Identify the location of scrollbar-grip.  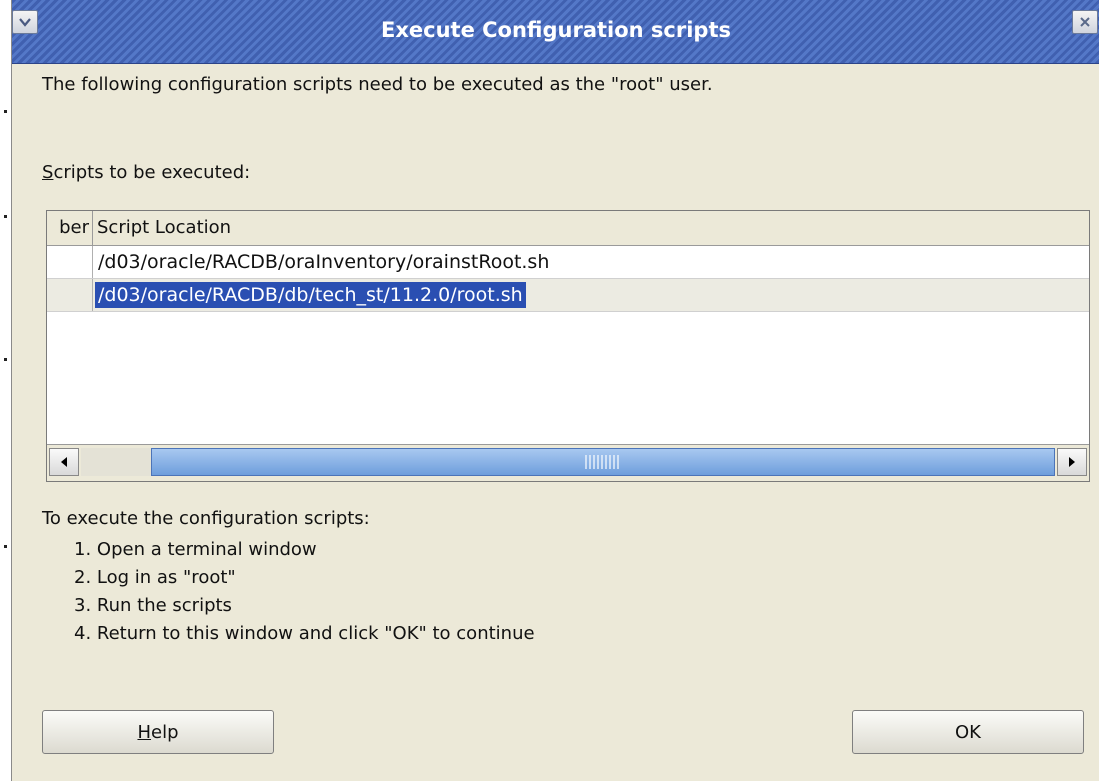
(603, 462).